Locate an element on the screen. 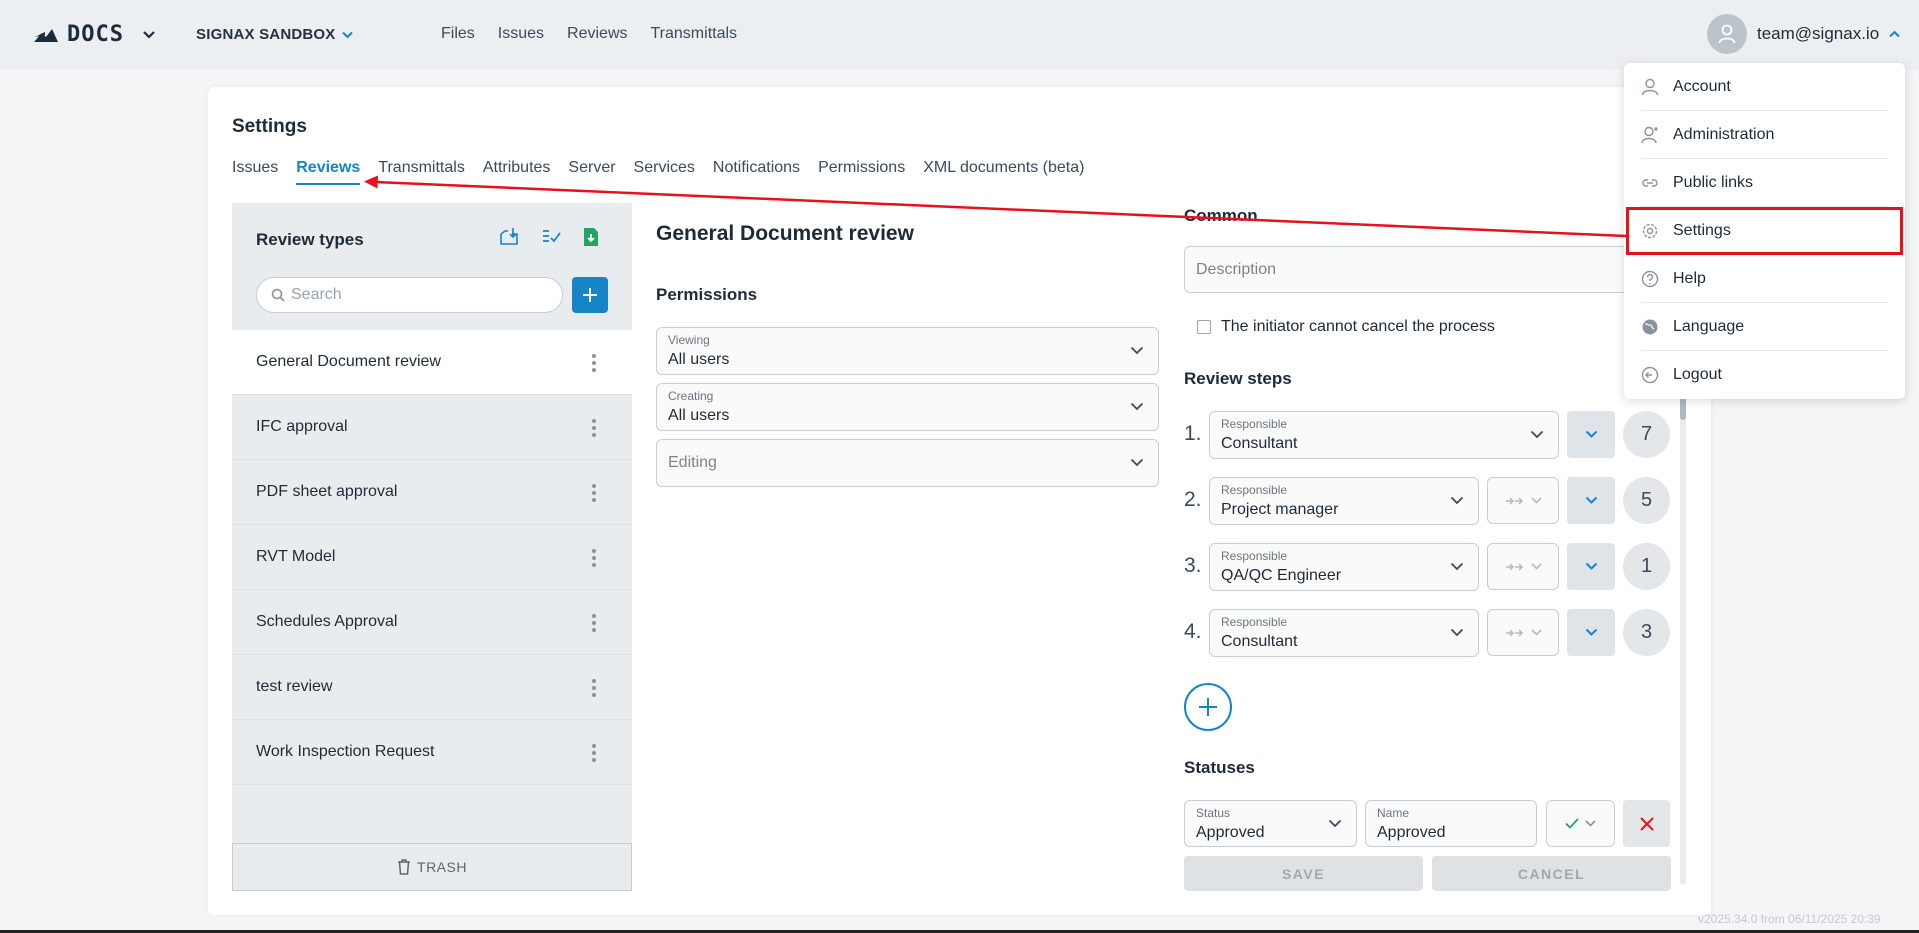 This screenshot has width=1919, height=933. list-item: test review is located at coordinates (432, 687).